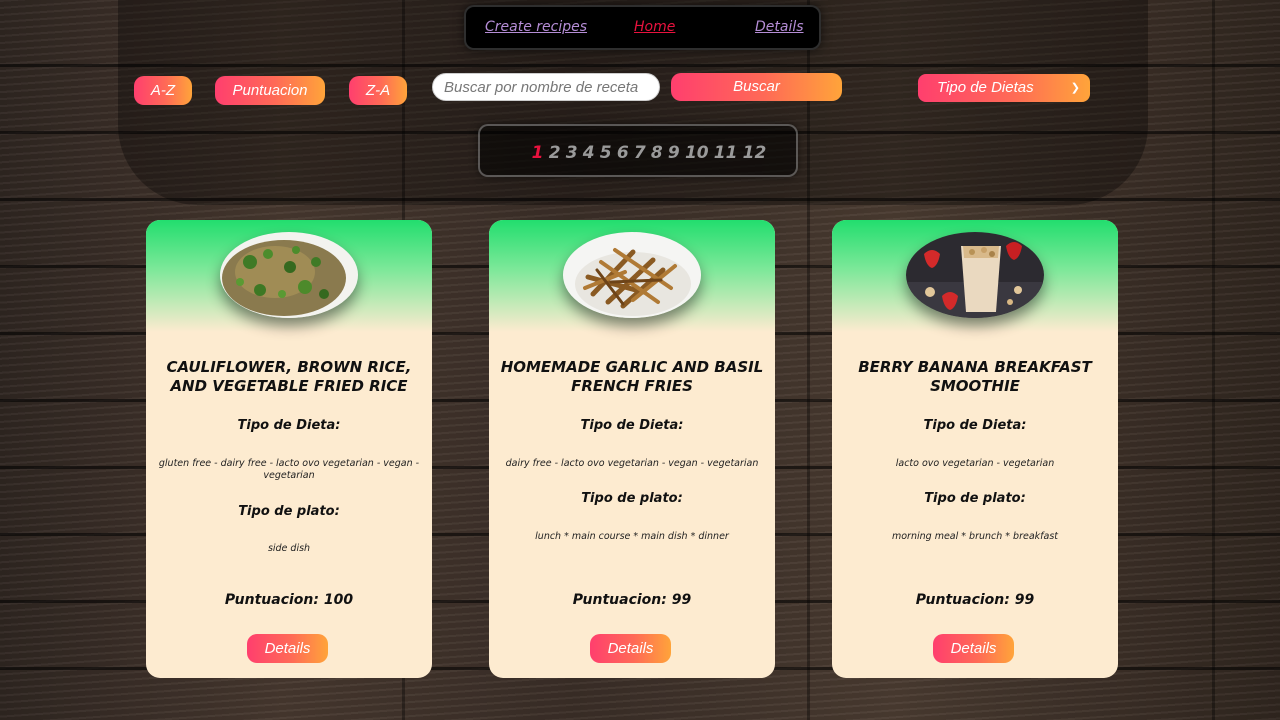 Image resolution: width=1280 pixels, height=720 pixels. What do you see at coordinates (555, 153) in the screenshot?
I see `page-link-2: 2` at bounding box center [555, 153].